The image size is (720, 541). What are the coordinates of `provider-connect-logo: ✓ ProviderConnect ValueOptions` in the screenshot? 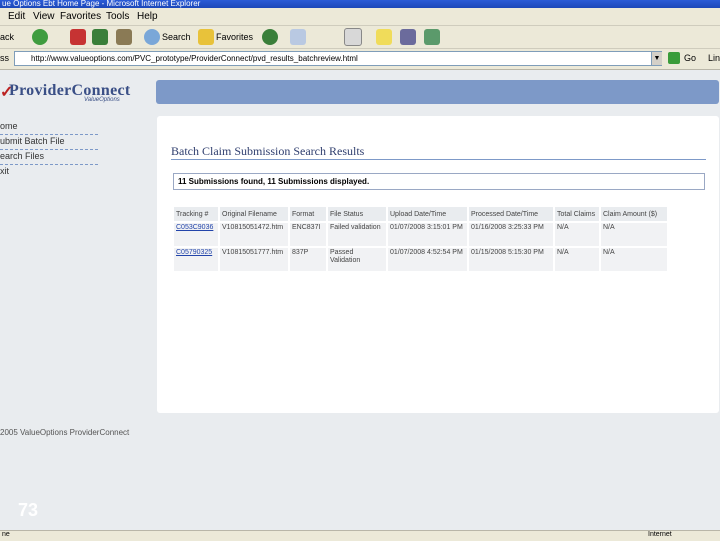 It's located at (70, 93).